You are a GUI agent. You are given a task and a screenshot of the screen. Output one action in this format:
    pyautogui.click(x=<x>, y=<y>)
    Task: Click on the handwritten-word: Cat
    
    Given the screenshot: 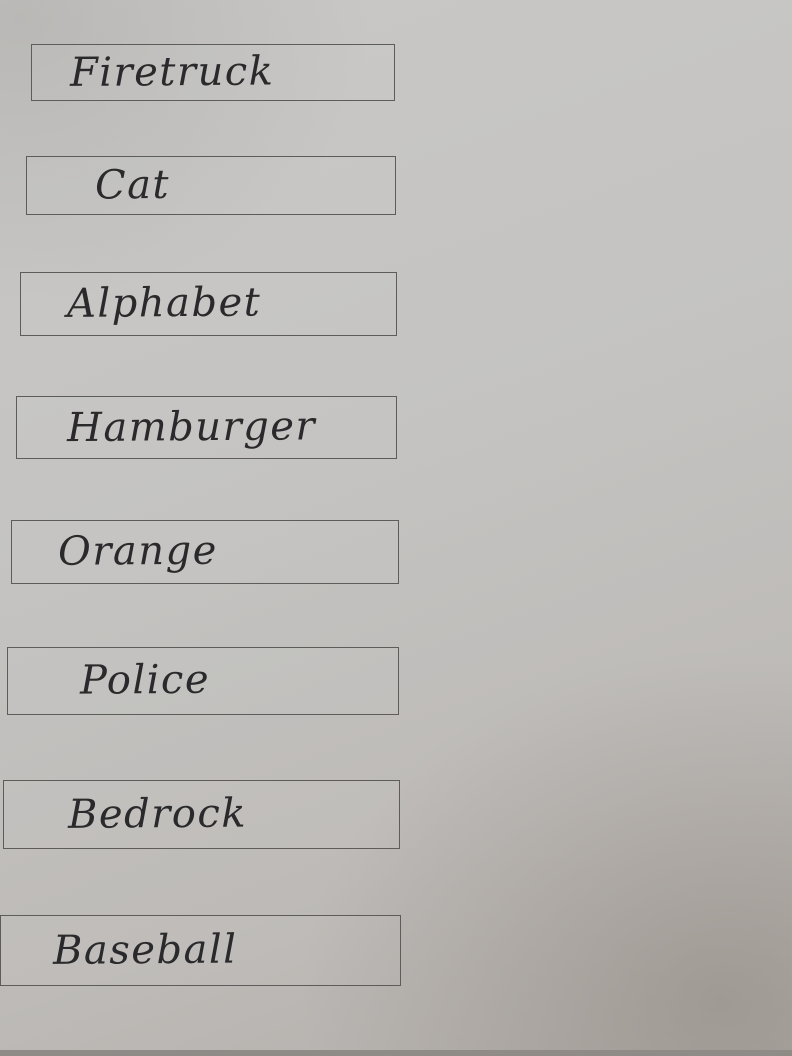 What is the action you would take?
    pyautogui.click(x=132, y=184)
    